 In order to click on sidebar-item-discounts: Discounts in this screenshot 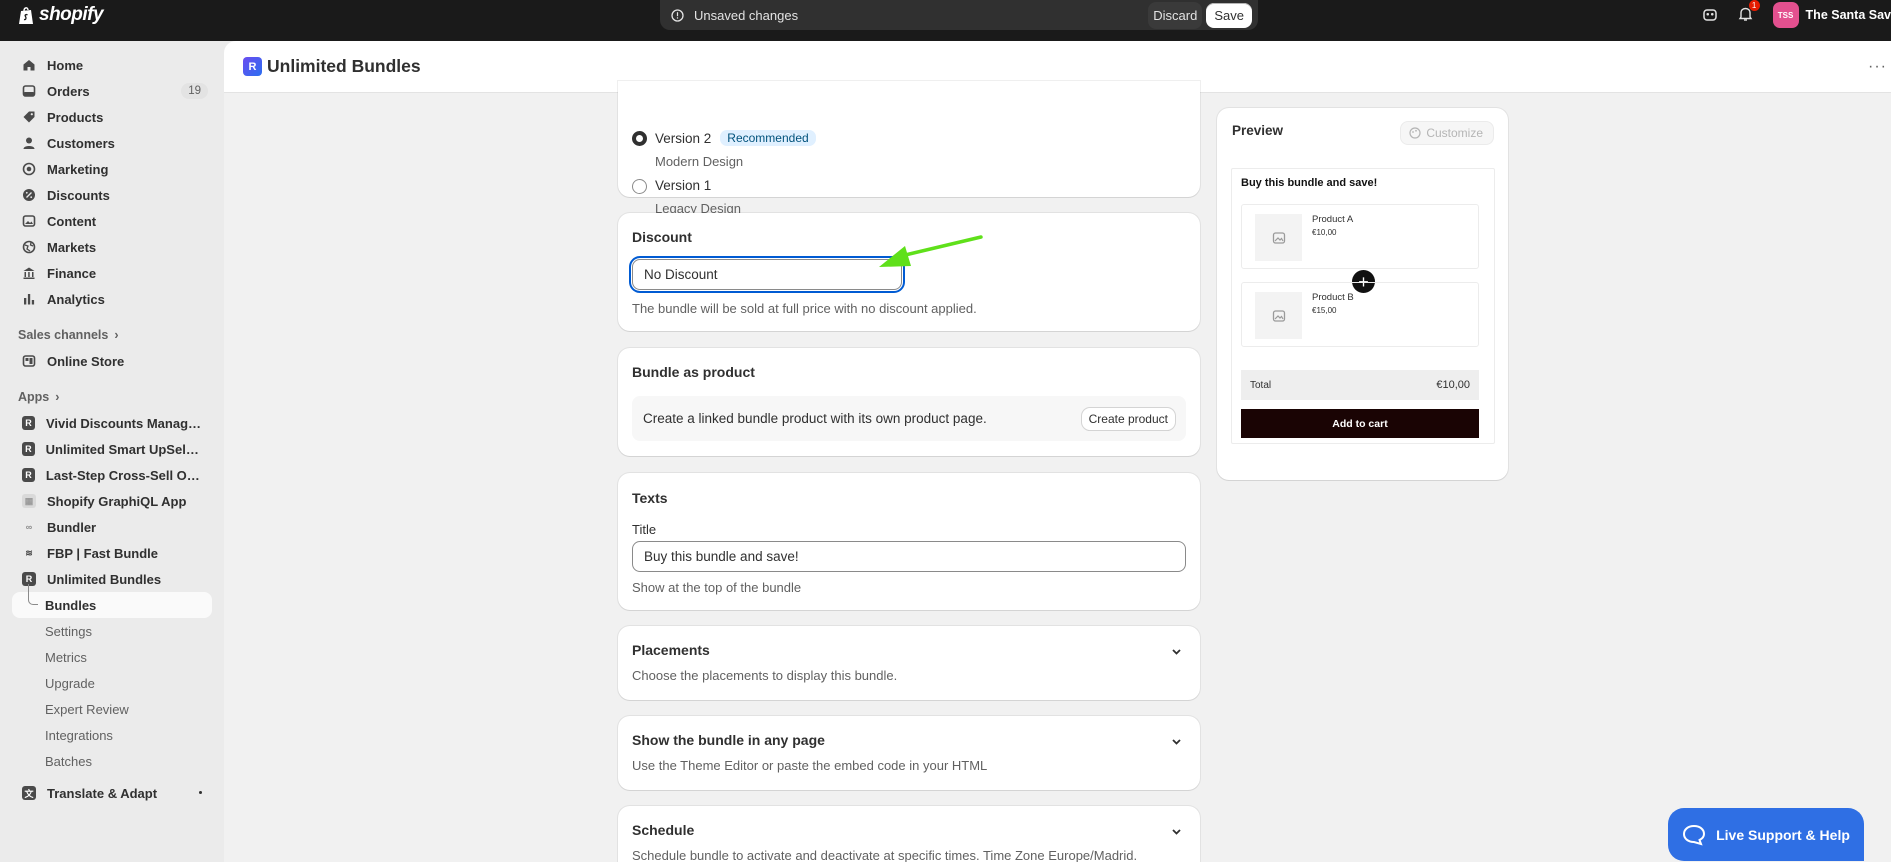, I will do `click(112, 195)`.